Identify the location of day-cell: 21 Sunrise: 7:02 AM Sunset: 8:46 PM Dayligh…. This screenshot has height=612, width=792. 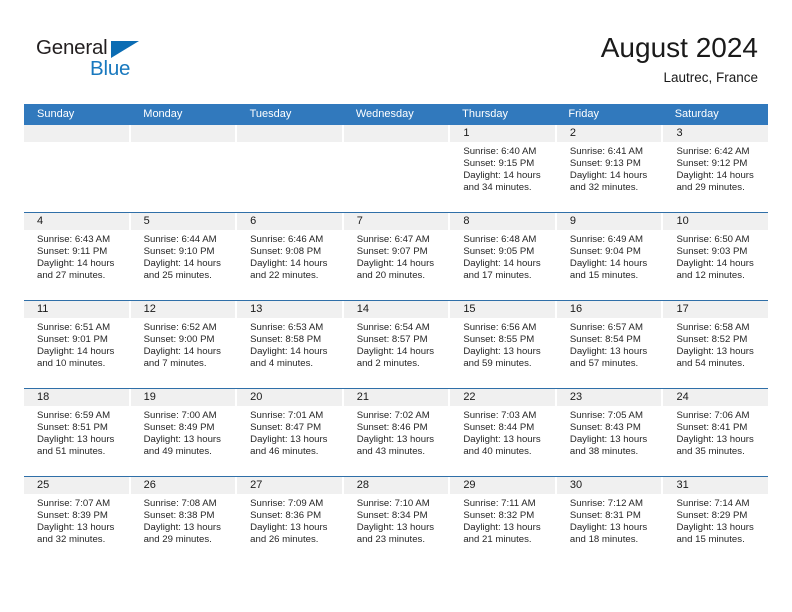
(396, 432).